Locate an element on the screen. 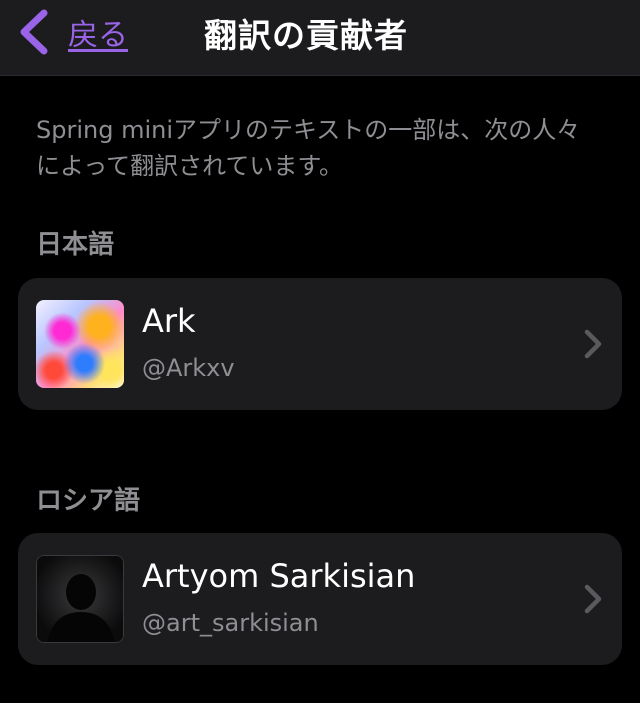 The width and height of the screenshot is (640, 703). chevron-left-icon is located at coordinates (34, 32).